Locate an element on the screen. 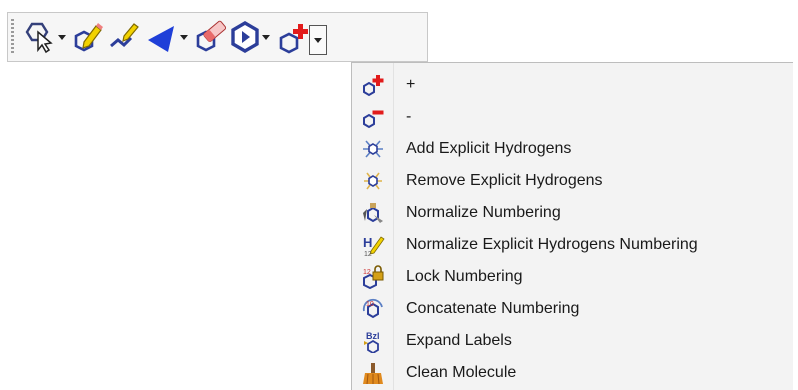 Image resolution: width=798 pixels, height=390 pixels. svg-text: 10 is located at coordinates (370, 304).